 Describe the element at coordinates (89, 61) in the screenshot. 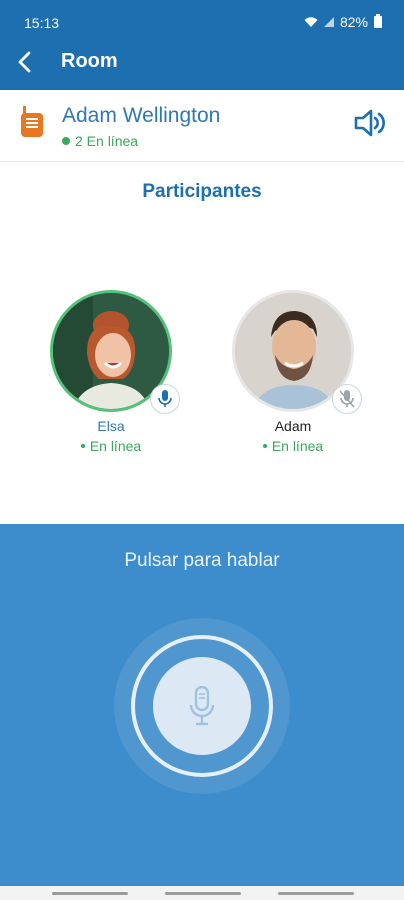

I see `page-title: Room` at that location.